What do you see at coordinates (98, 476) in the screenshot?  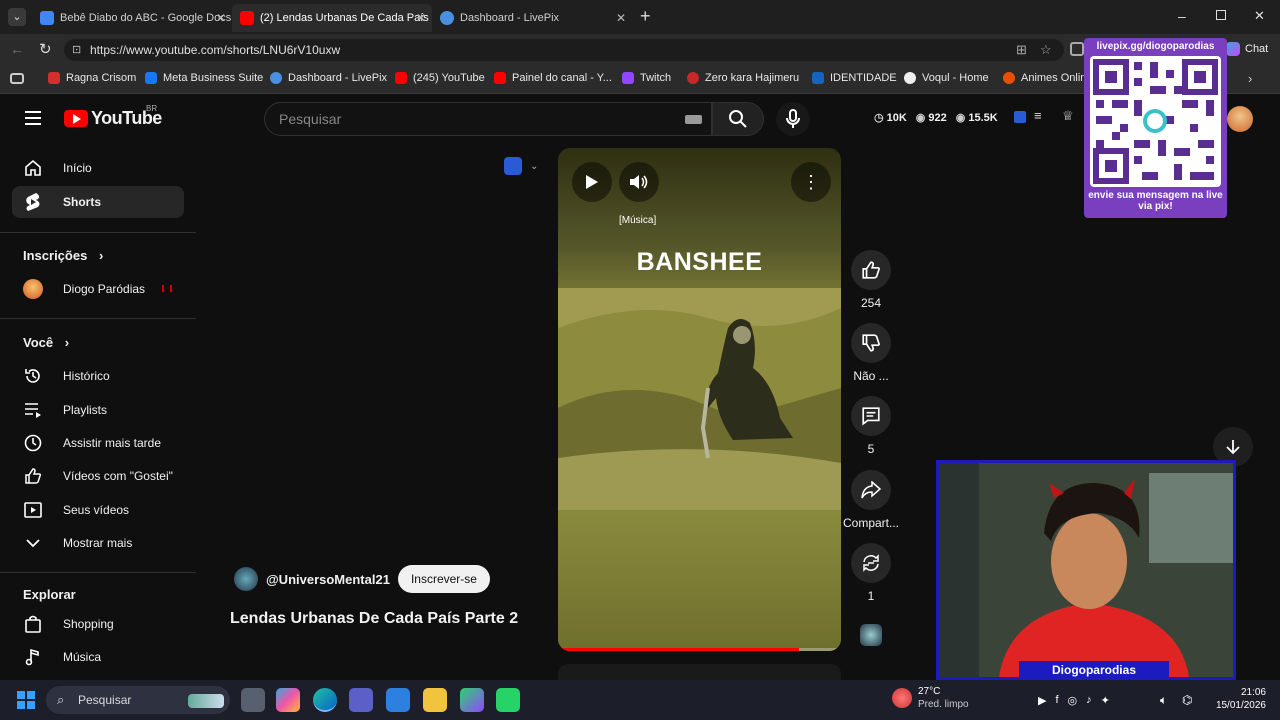 I see `sidebar-item-liked-videos: Vídeos com "Gostei"` at bounding box center [98, 476].